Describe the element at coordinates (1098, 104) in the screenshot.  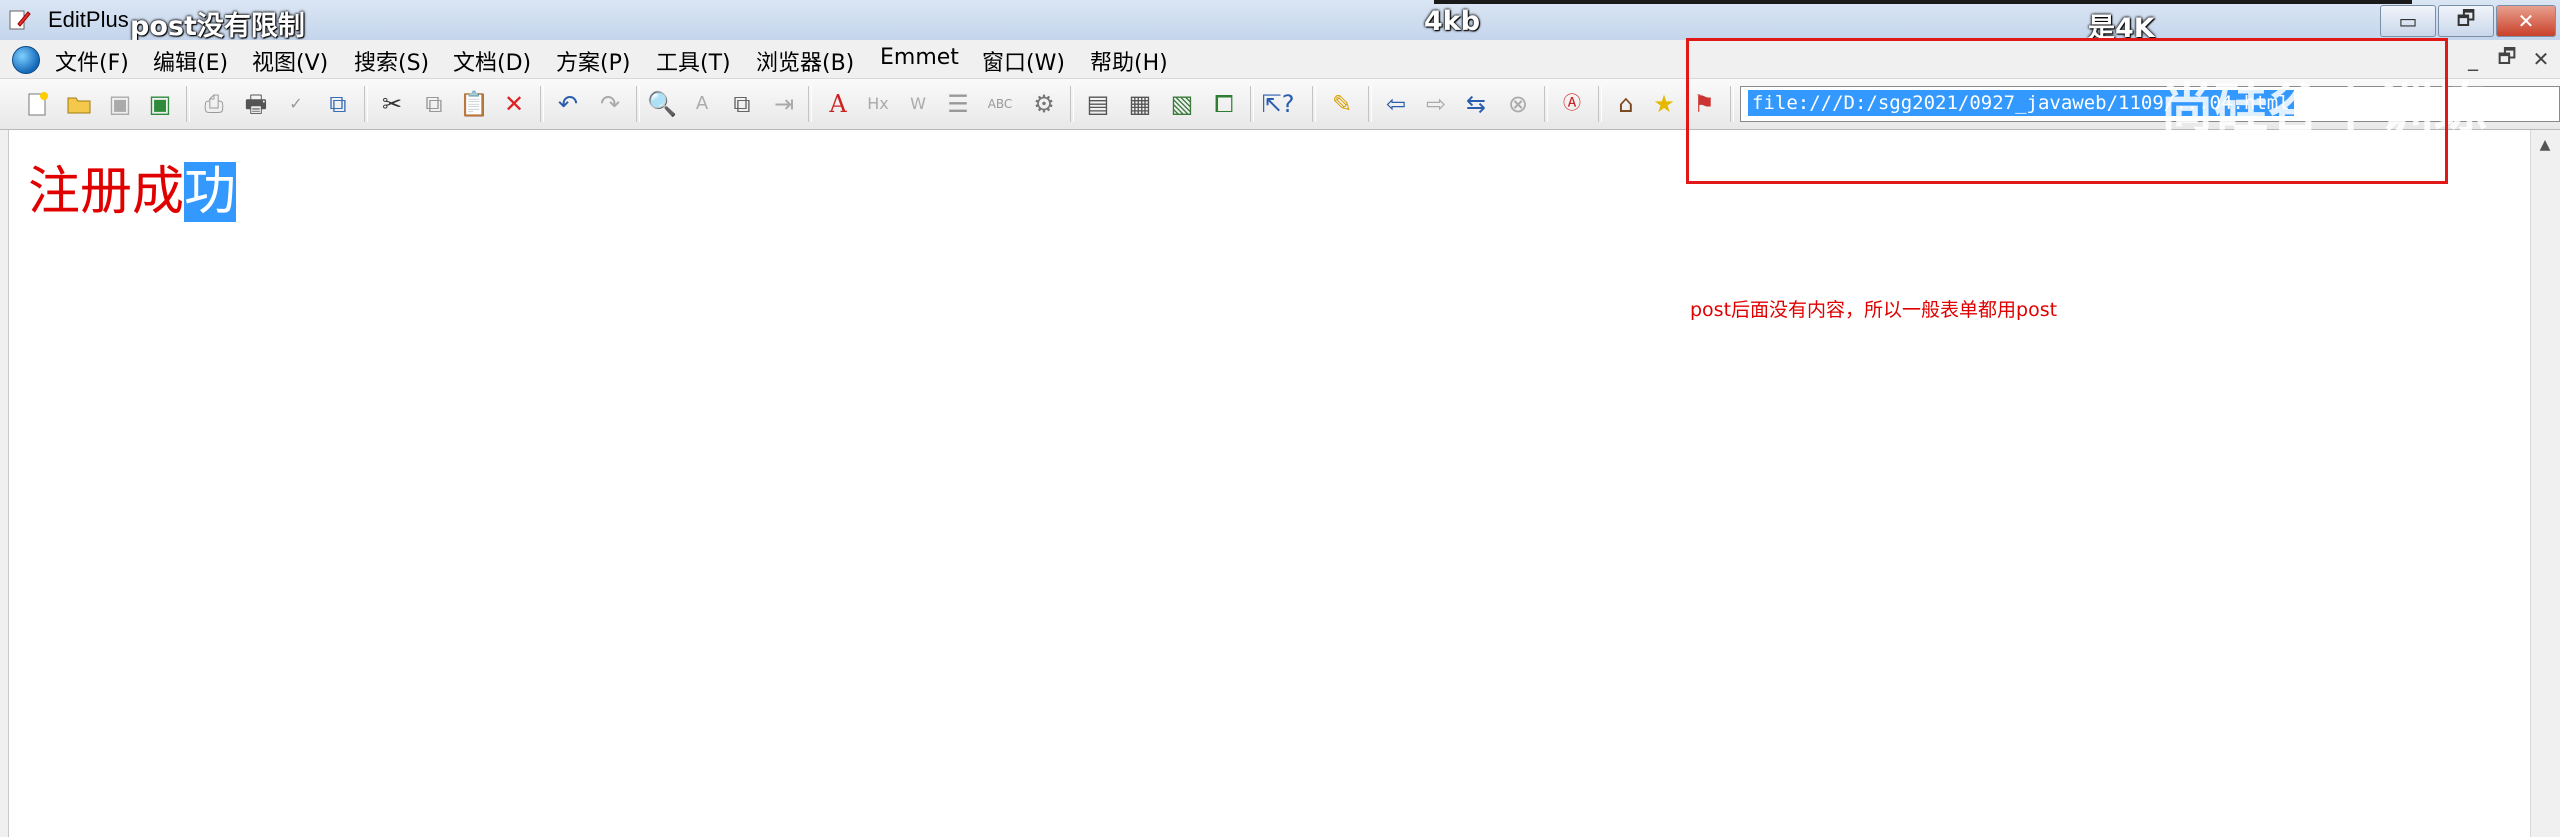
I see `directory-window-icon: ▤` at that location.